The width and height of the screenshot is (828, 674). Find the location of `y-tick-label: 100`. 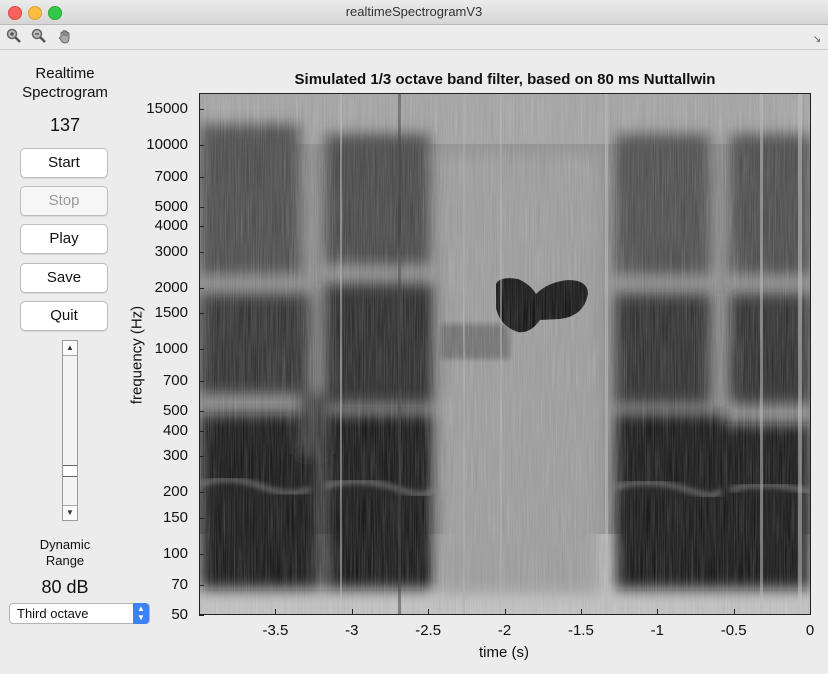

y-tick-label: 100 is located at coordinates (175, 553).